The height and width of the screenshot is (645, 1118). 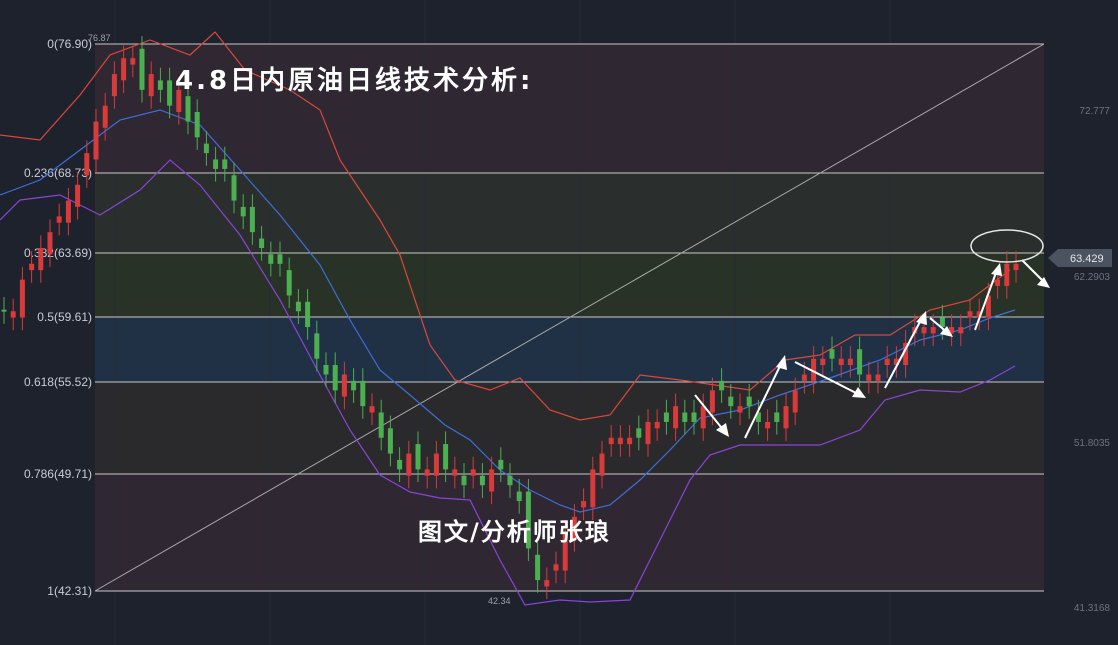 I want to click on fib-label-0786: 0.786(49.71), so click(x=58, y=474).